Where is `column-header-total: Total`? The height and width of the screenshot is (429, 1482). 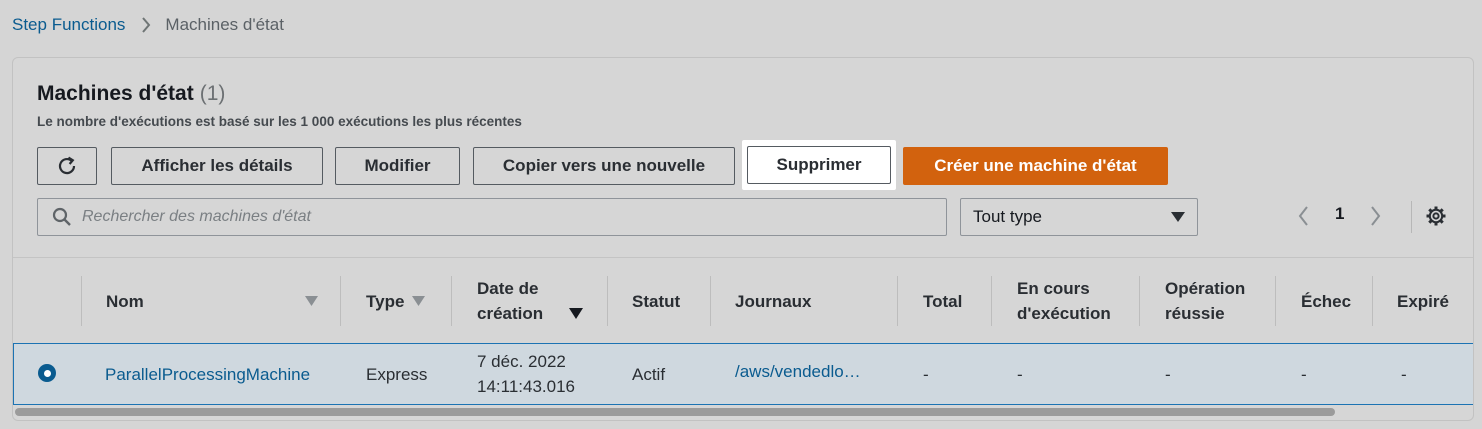 column-header-total: Total is located at coordinates (942, 301).